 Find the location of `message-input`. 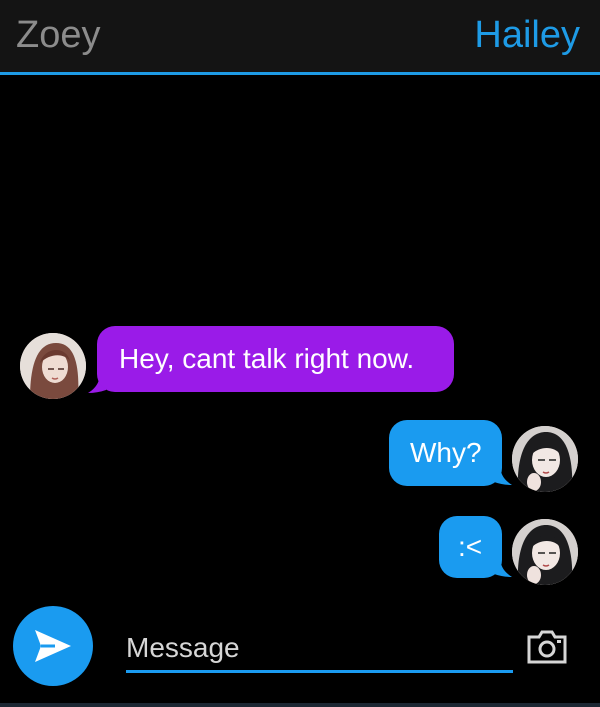

message-input is located at coordinates (319, 648).